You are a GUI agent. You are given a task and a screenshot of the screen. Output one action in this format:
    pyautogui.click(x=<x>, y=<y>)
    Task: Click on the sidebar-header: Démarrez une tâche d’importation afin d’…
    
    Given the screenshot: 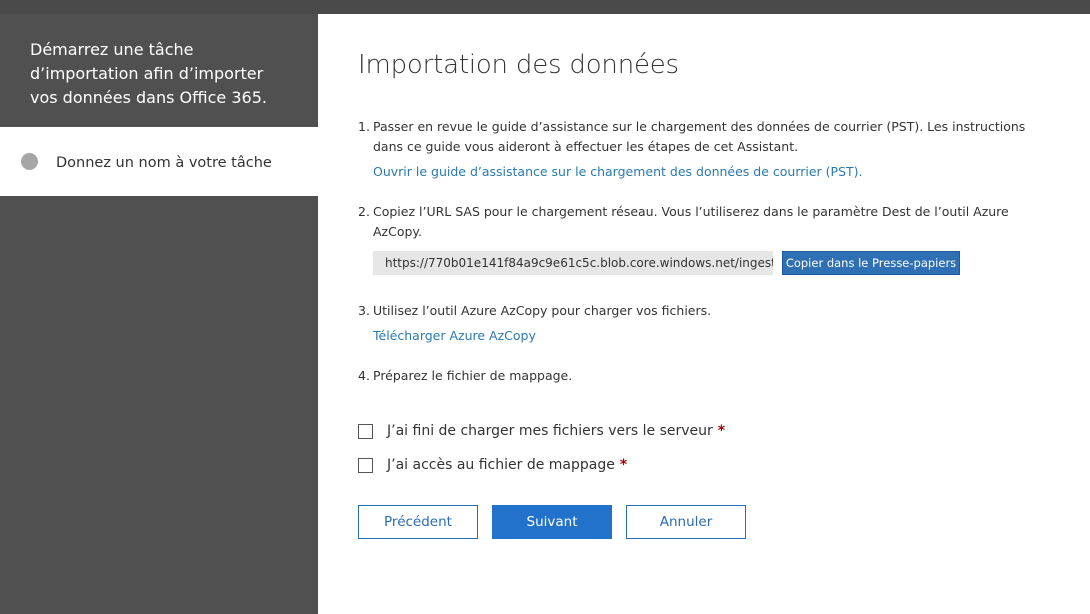 What is the action you would take?
    pyautogui.click(x=148, y=73)
    